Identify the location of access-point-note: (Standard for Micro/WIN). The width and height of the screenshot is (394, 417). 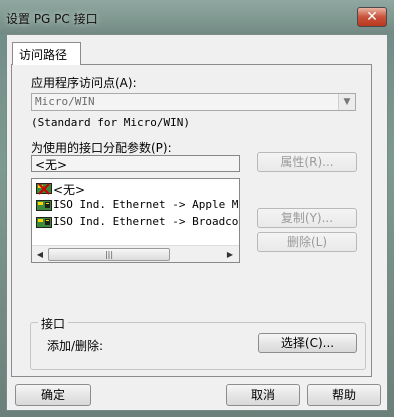
(110, 122).